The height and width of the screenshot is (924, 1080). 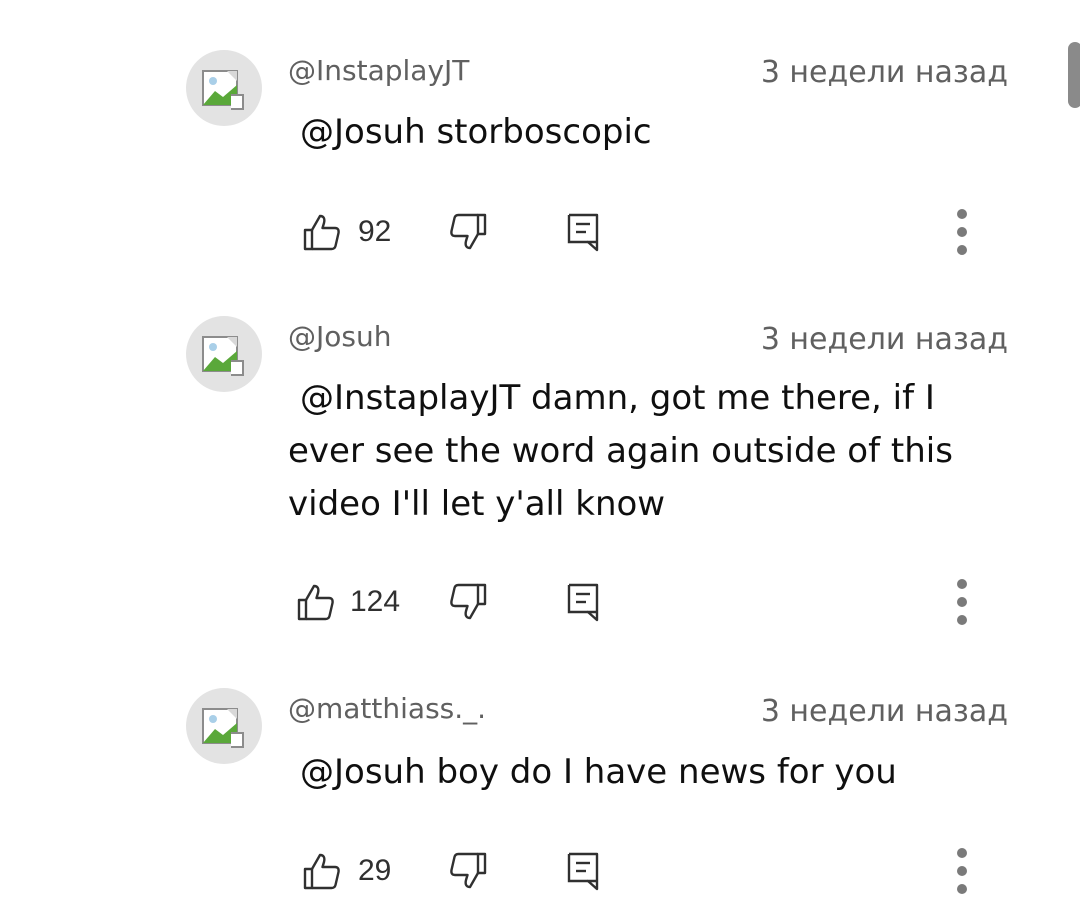 I want to click on scrollbar, so click(x=1074, y=75).